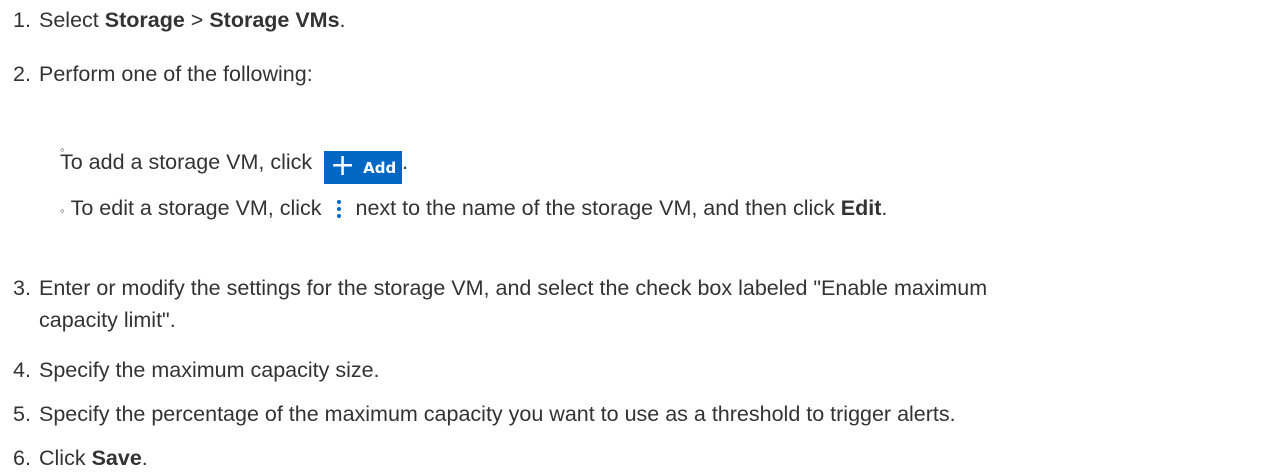  I want to click on kebab-menu-icon, so click(339, 208).